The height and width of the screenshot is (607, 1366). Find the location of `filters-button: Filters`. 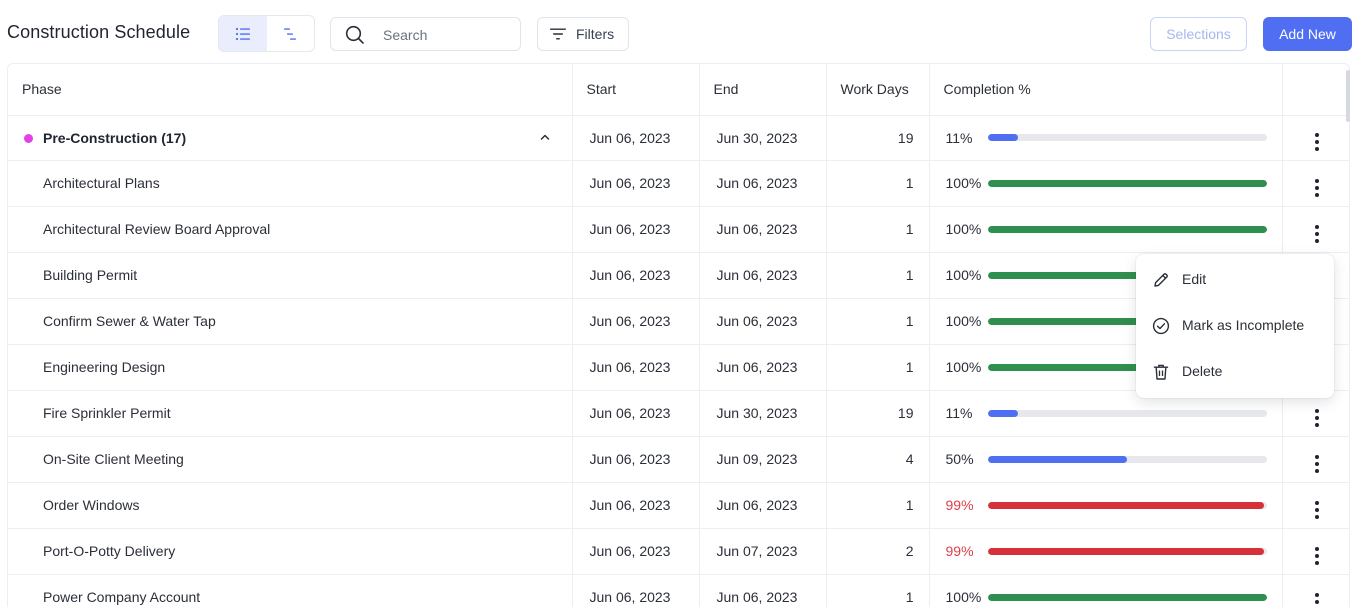

filters-button: Filters is located at coordinates (583, 34).